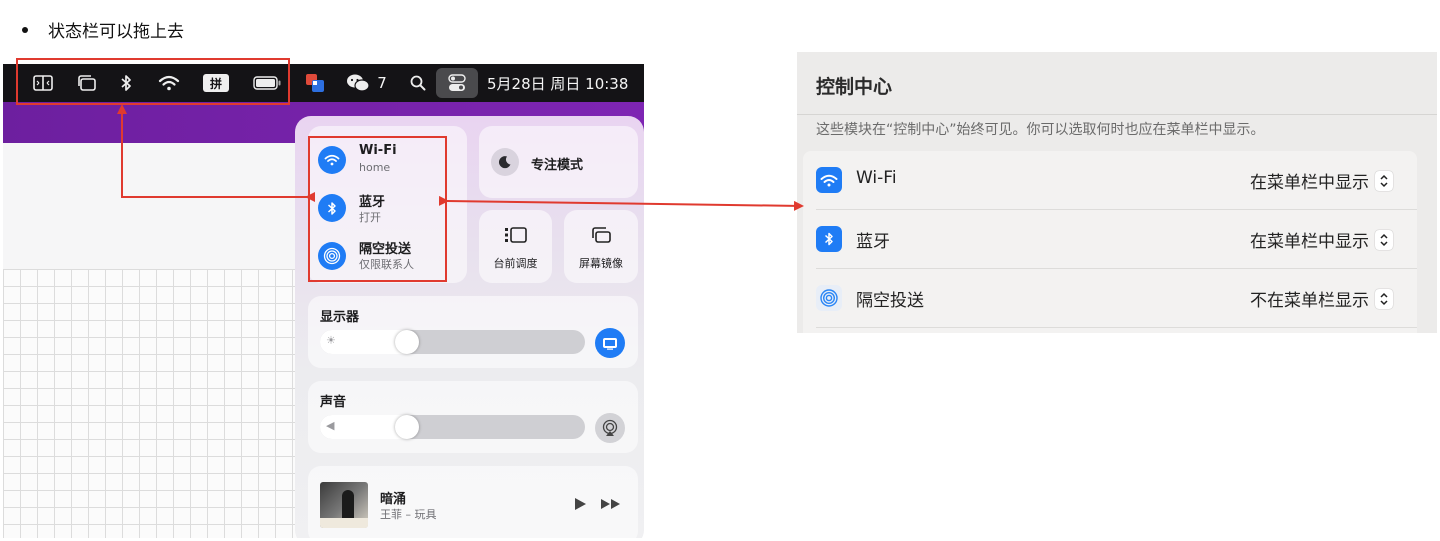 This screenshot has height=541, width=1440. I want to click on screen-mirroring-tile: 屏幕镜像, so click(601, 246).